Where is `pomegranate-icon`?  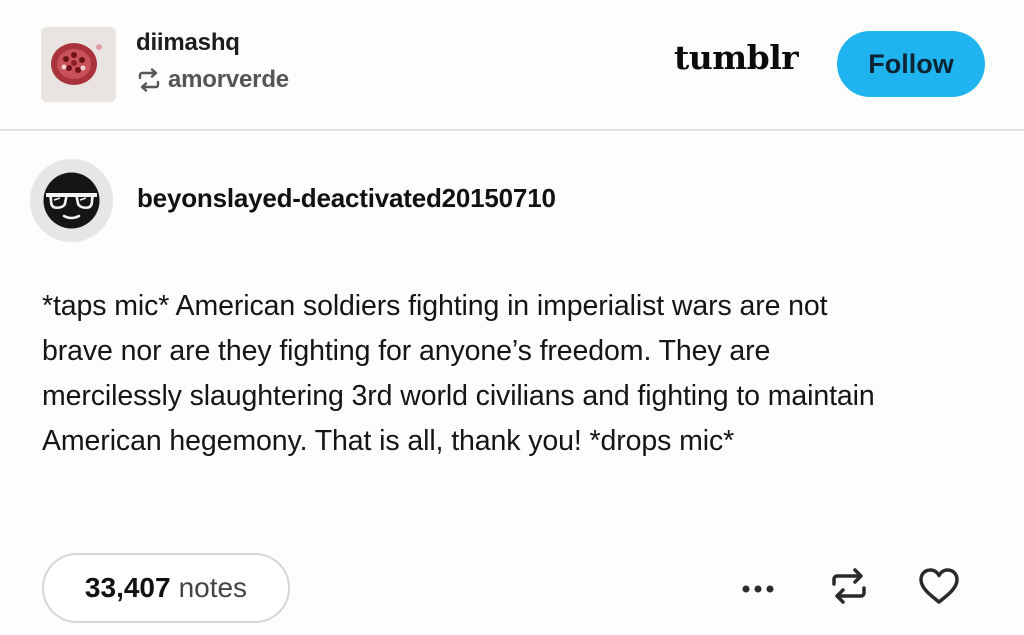 pomegranate-icon is located at coordinates (78, 64).